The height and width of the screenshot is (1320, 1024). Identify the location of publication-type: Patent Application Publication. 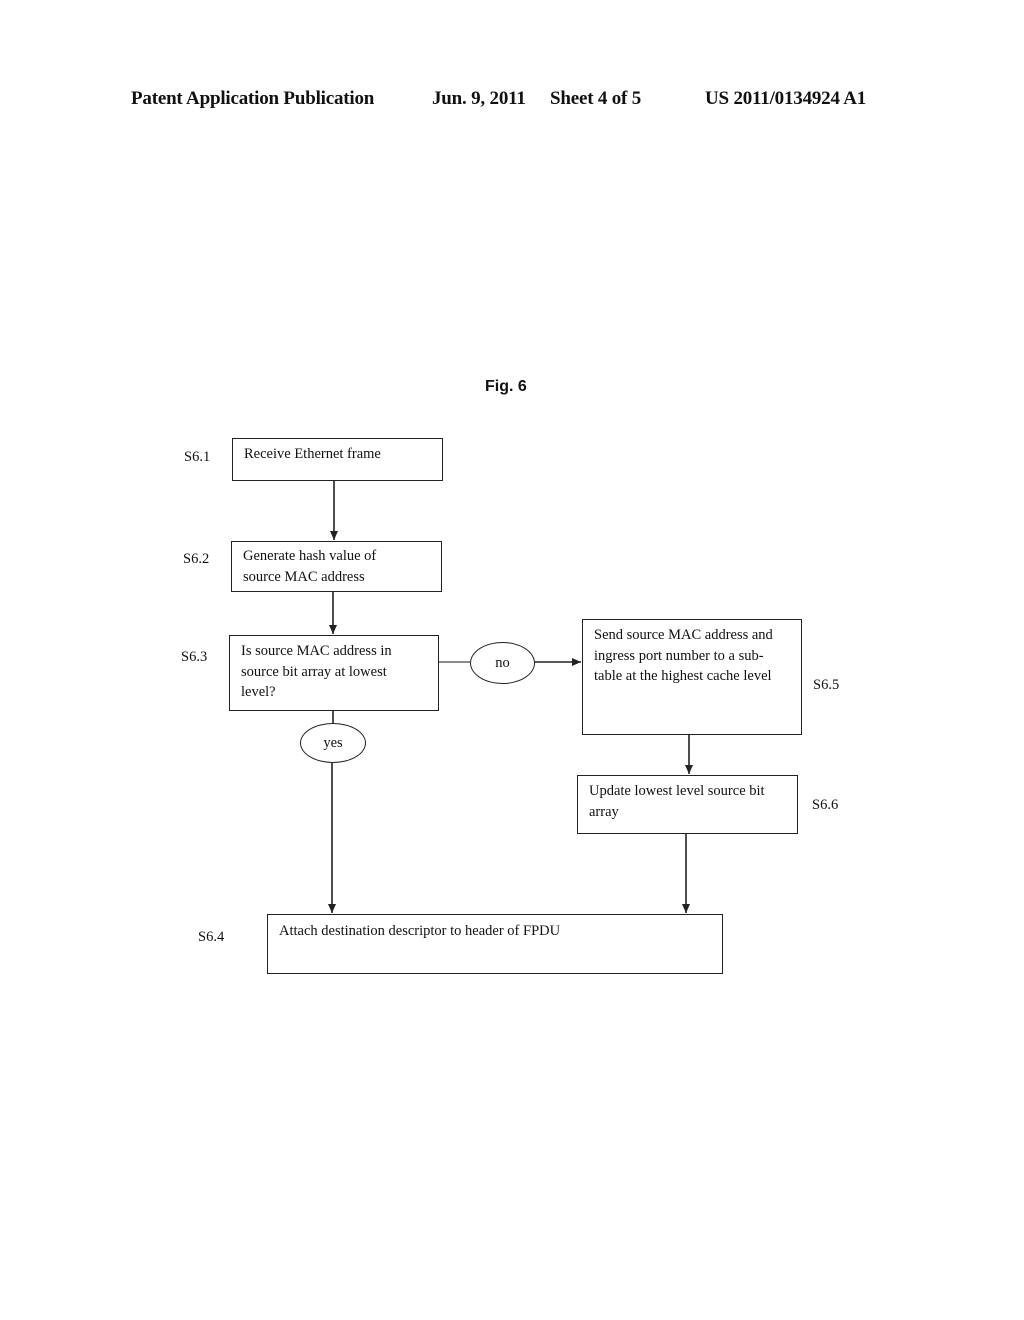
(253, 98).